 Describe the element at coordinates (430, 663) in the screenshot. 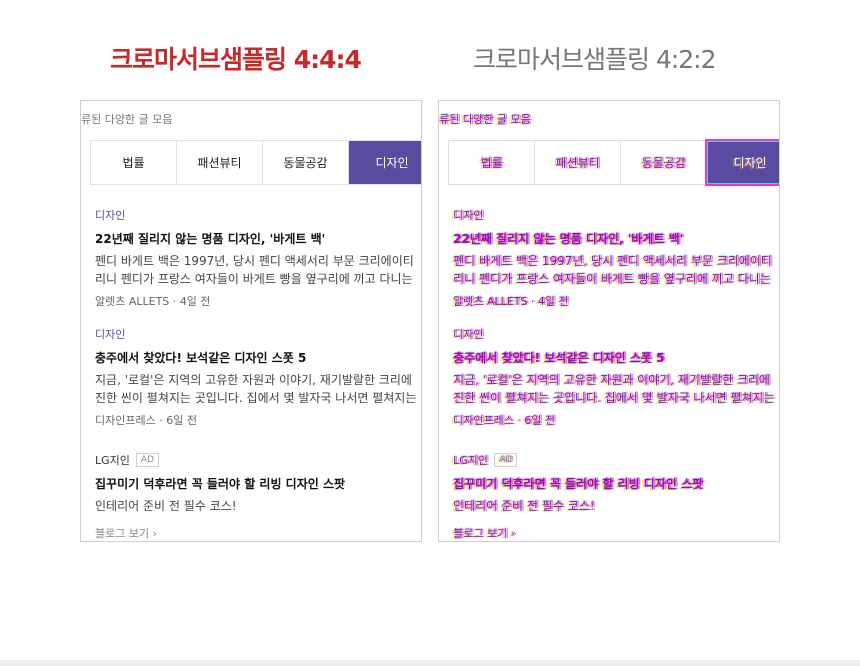

I see `bottom-divider` at that location.